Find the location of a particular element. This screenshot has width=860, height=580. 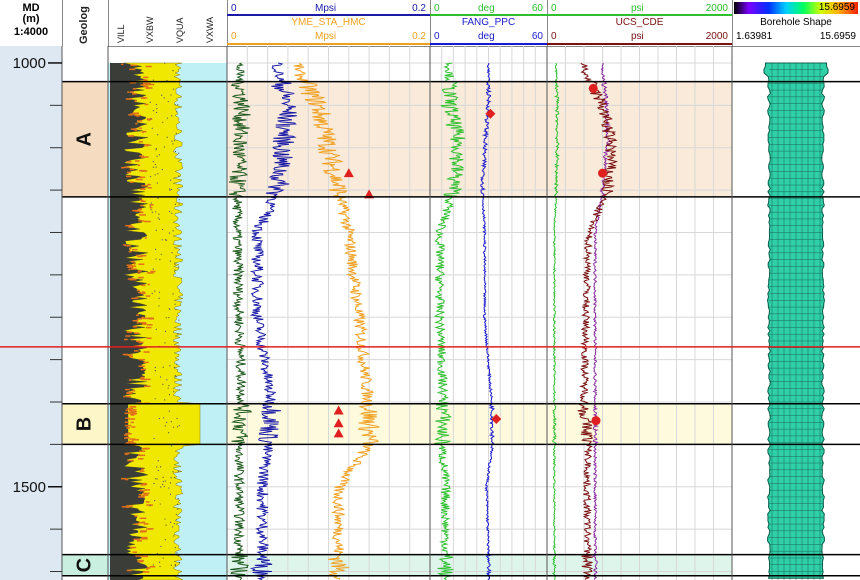

fang-curve2-min: 0 is located at coordinates (437, 36).